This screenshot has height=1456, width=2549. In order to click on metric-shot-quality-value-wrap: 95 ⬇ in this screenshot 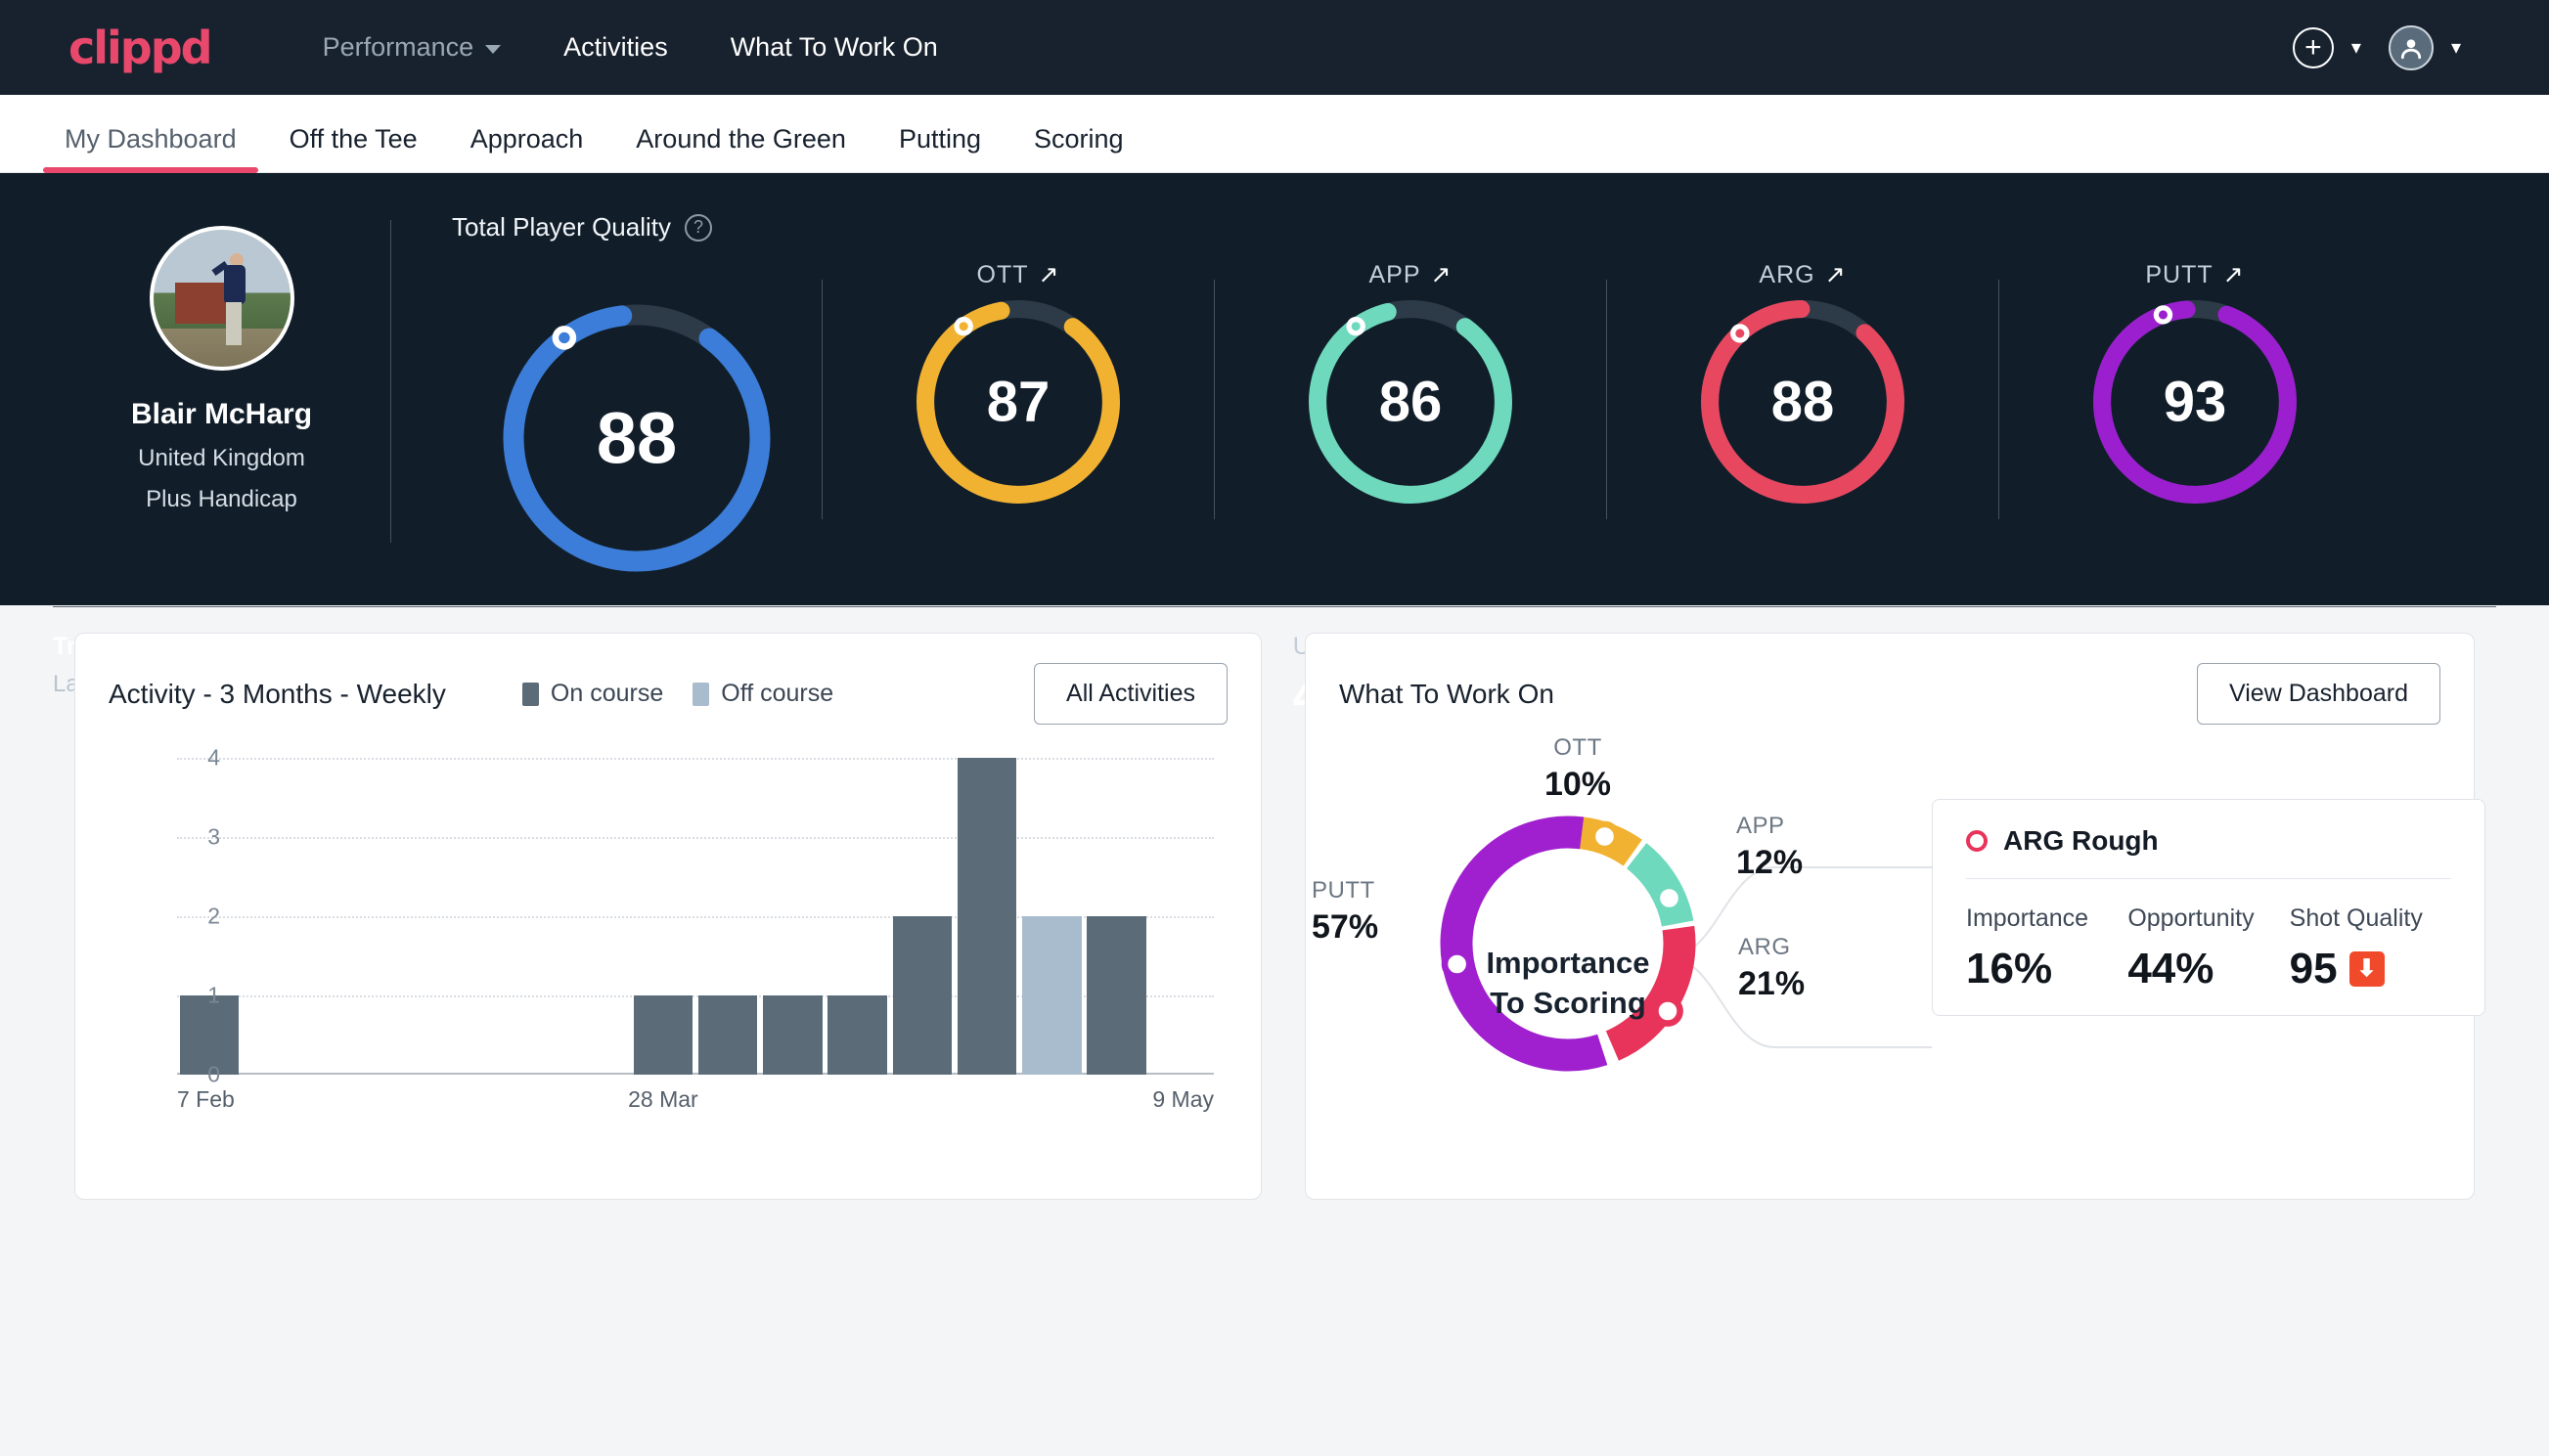, I will do `click(2370, 969)`.